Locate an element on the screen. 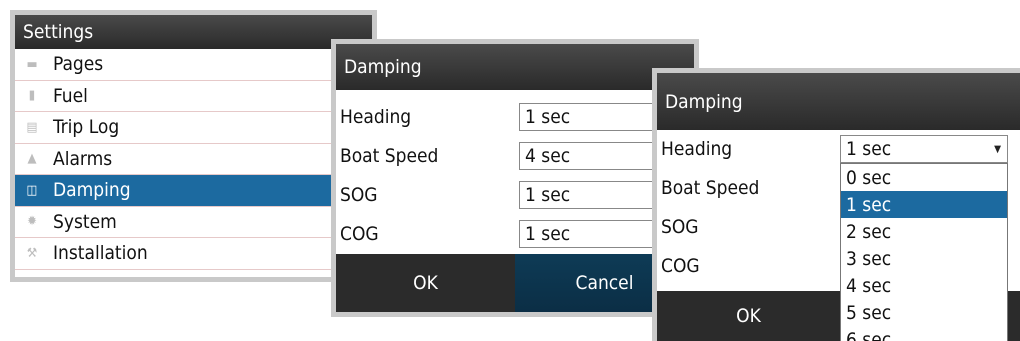 The width and height of the screenshot is (1020, 341). heading-select-value: 1 sec is located at coordinates (869, 149).